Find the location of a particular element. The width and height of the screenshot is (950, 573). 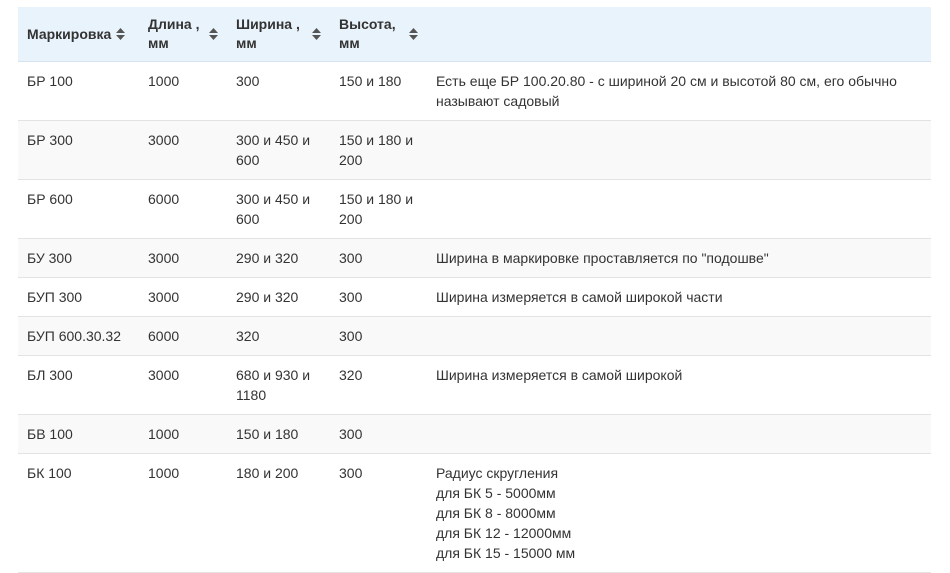

cell-width: 150 и 180 is located at coordinates (278, 434).